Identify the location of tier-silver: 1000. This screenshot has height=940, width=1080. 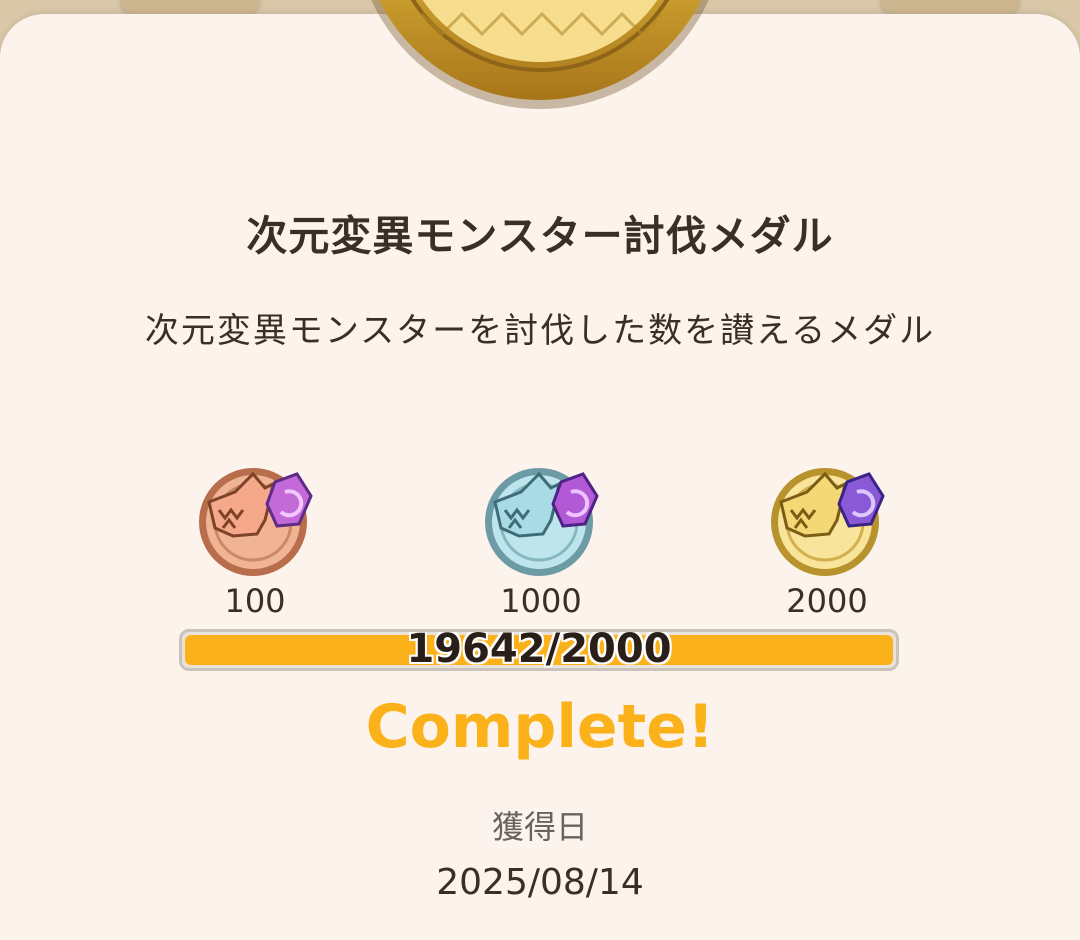
(541, 541).